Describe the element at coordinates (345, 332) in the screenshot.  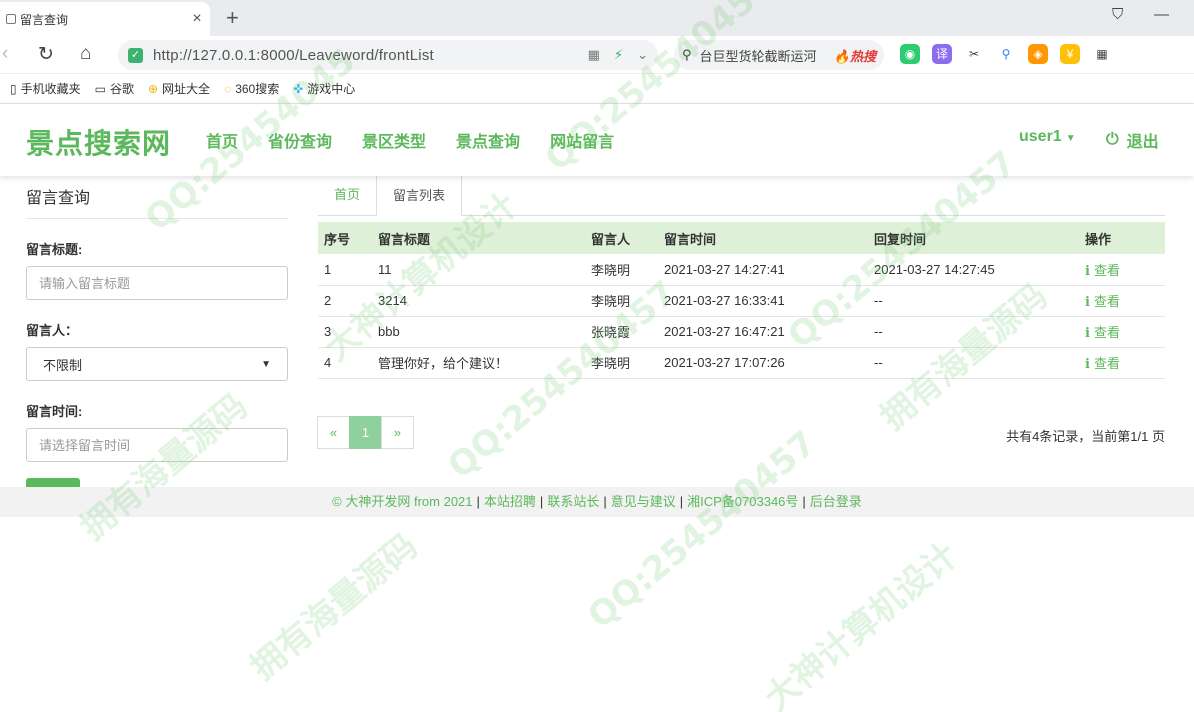
I see `cell-no: 3` at that location.